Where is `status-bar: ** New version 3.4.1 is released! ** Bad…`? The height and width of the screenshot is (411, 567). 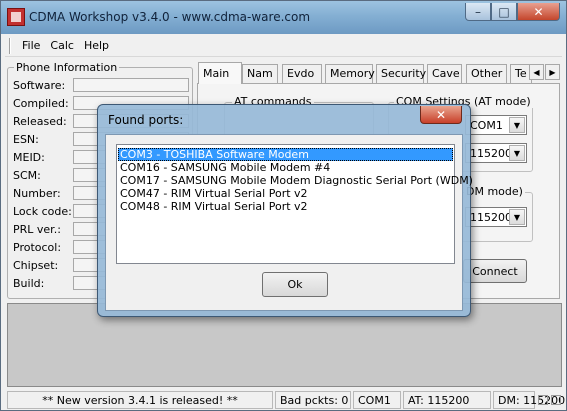
status-bar: ** New version 3.4.1 is released! ** Bad… is located at coordinates (283, 399).